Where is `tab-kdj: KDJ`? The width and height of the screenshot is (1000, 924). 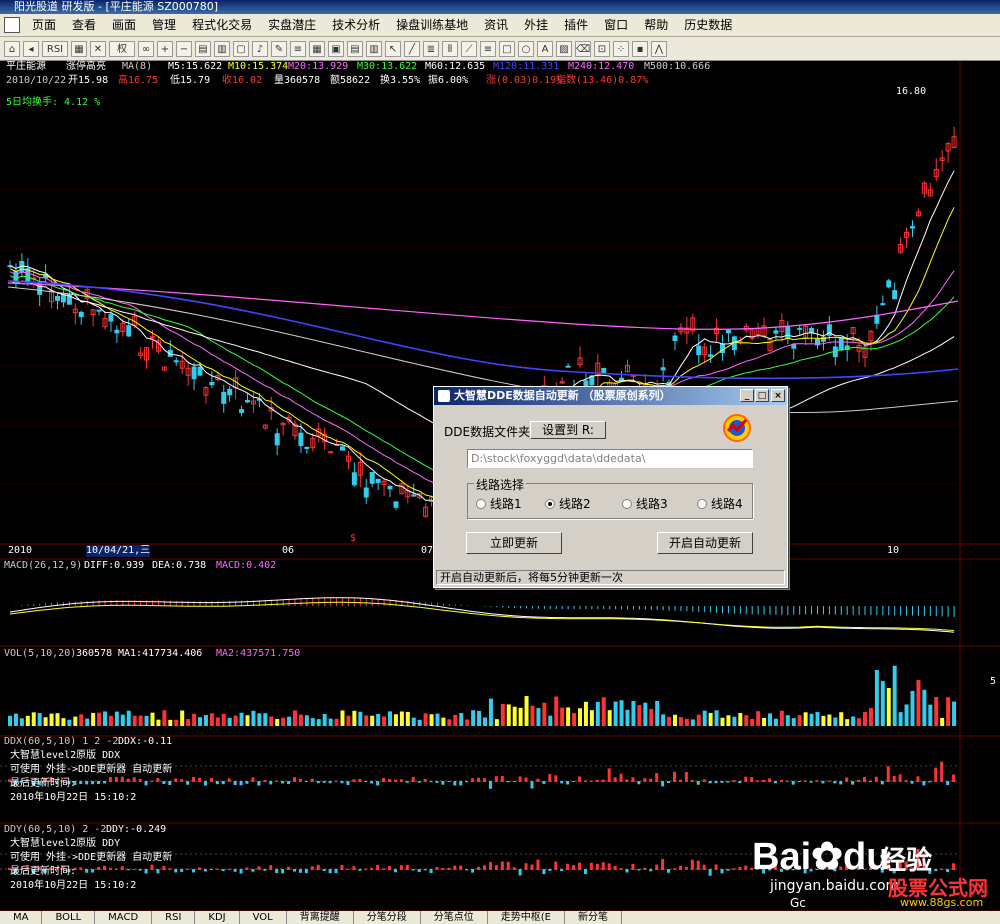 tab-kdj: KDJ is located at coordinates (217, 917).